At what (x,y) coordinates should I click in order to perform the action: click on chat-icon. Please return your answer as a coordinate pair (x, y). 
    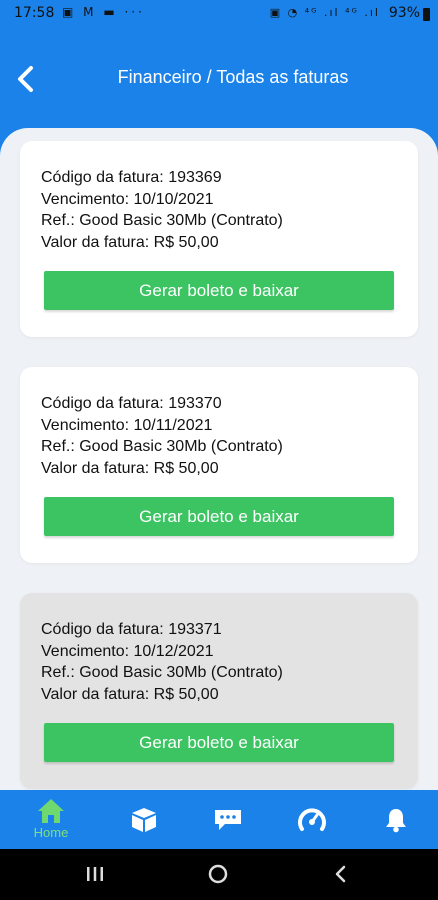
    Looking at the image, I should click on (228, 820).